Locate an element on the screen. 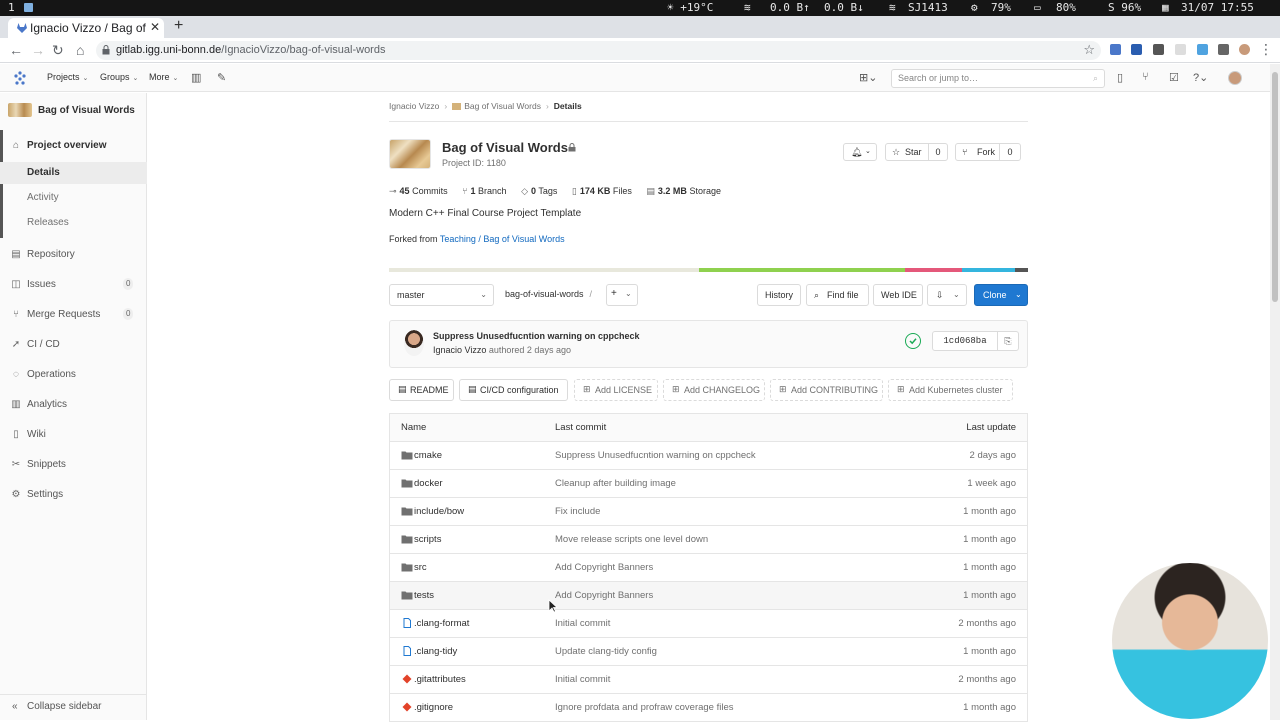 The height and width of the screenshot is (722, 1280). sidebar-item-issues: ◫ Issues 0 is located at coordinates (73, 285).